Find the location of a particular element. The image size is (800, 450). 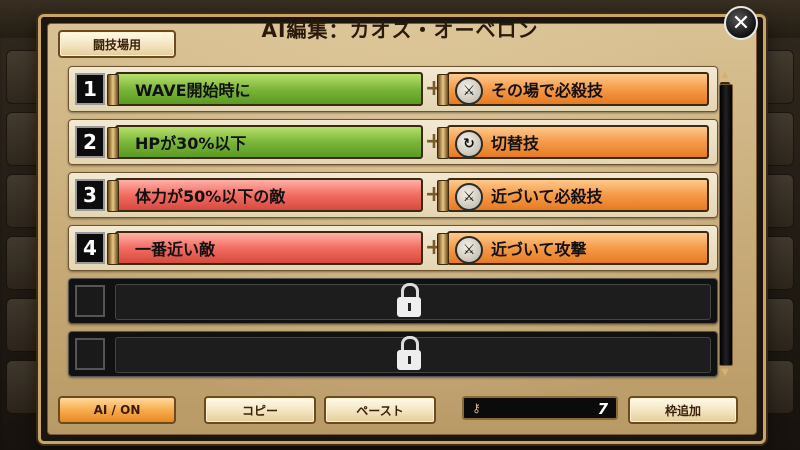

ai-rule-row: 2 HPが30%以下 + ↻ 切替技 is located at coordinates (393, 142).